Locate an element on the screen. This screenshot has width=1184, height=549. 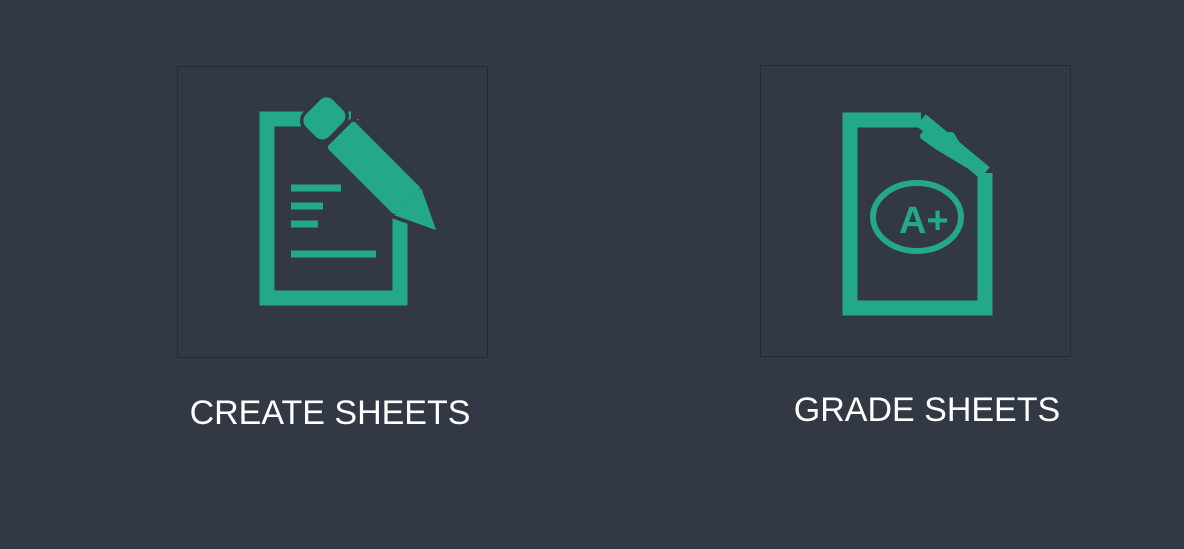
graded-paper-icon: A+ is located at coordinates (917, 214).